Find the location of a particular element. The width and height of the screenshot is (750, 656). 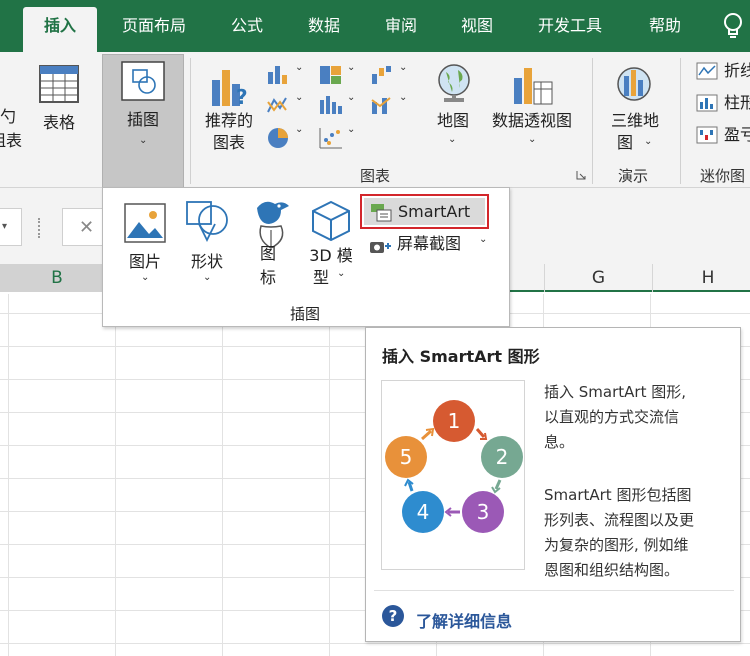

dialog-launcher-icon is located at coordinates (581, 175).